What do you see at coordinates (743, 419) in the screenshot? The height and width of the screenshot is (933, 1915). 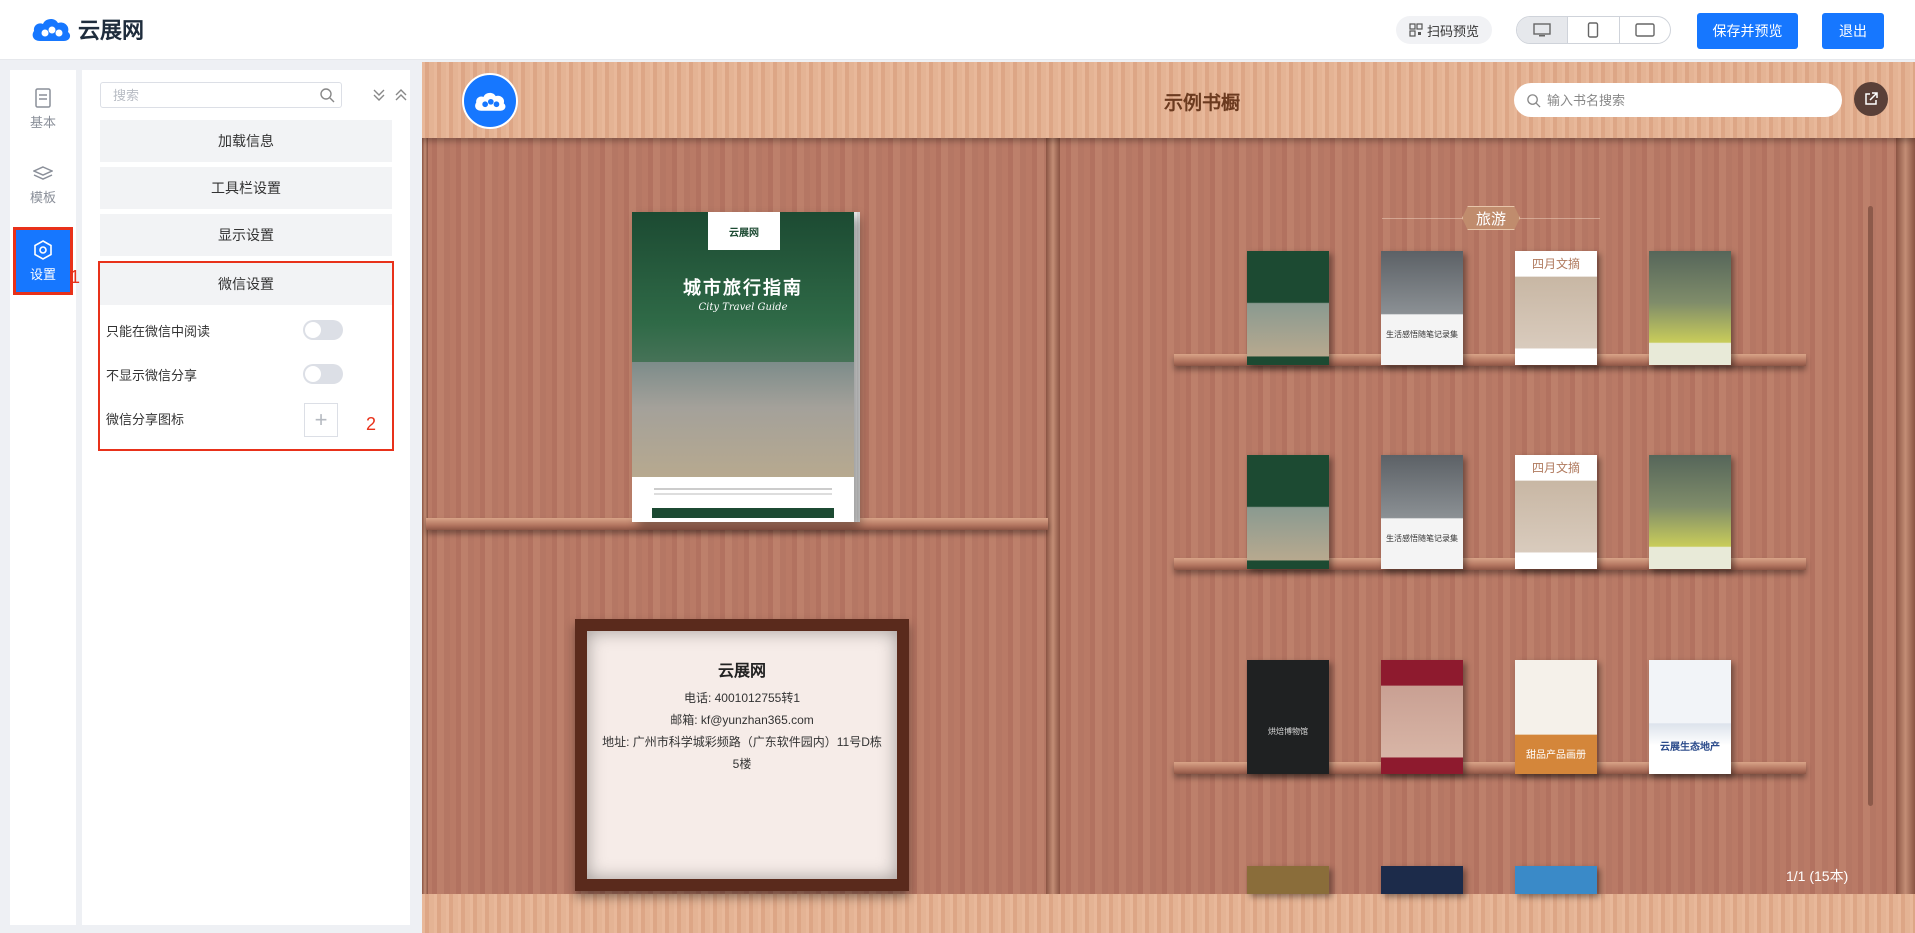 I see `featured-cover-photo` at bounding box center [743, 419].